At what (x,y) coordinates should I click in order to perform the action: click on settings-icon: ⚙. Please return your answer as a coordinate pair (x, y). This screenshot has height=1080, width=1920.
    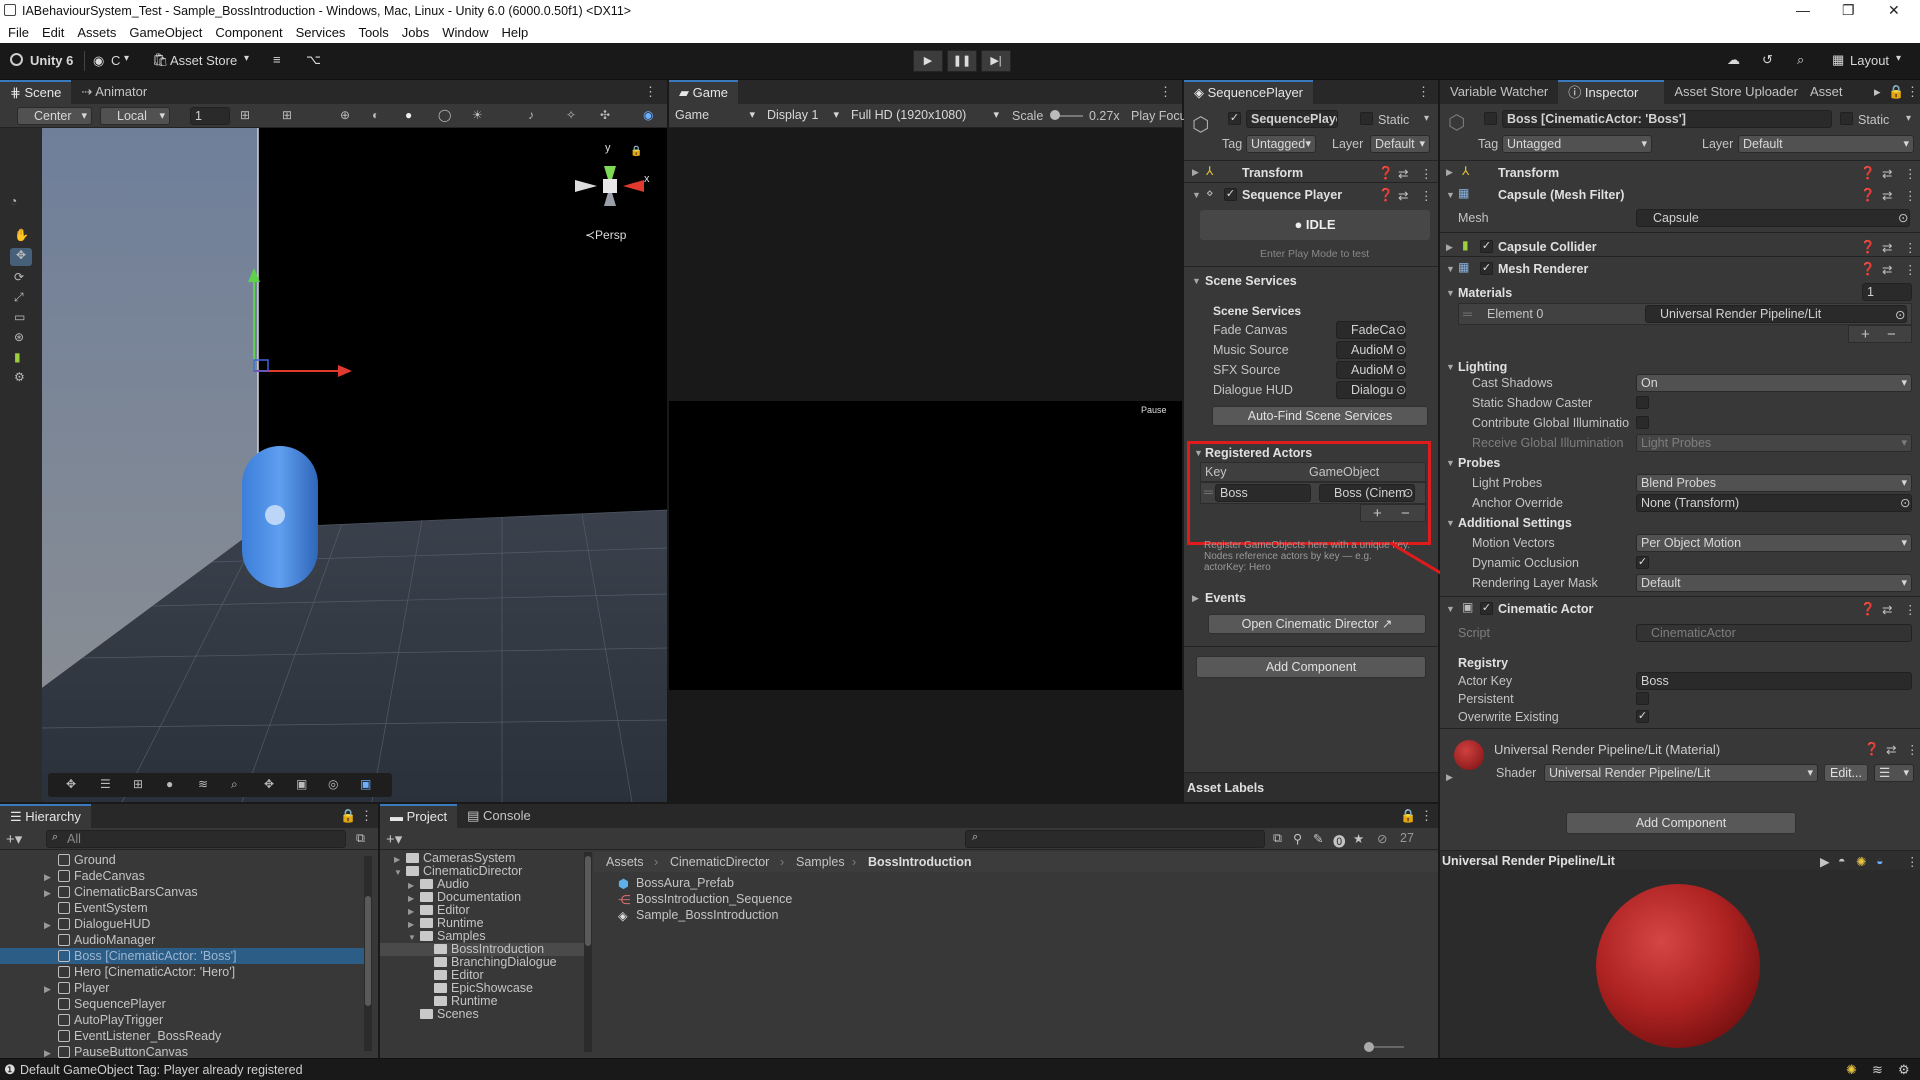
    Looking at the image, I should click on (1904, 1070).